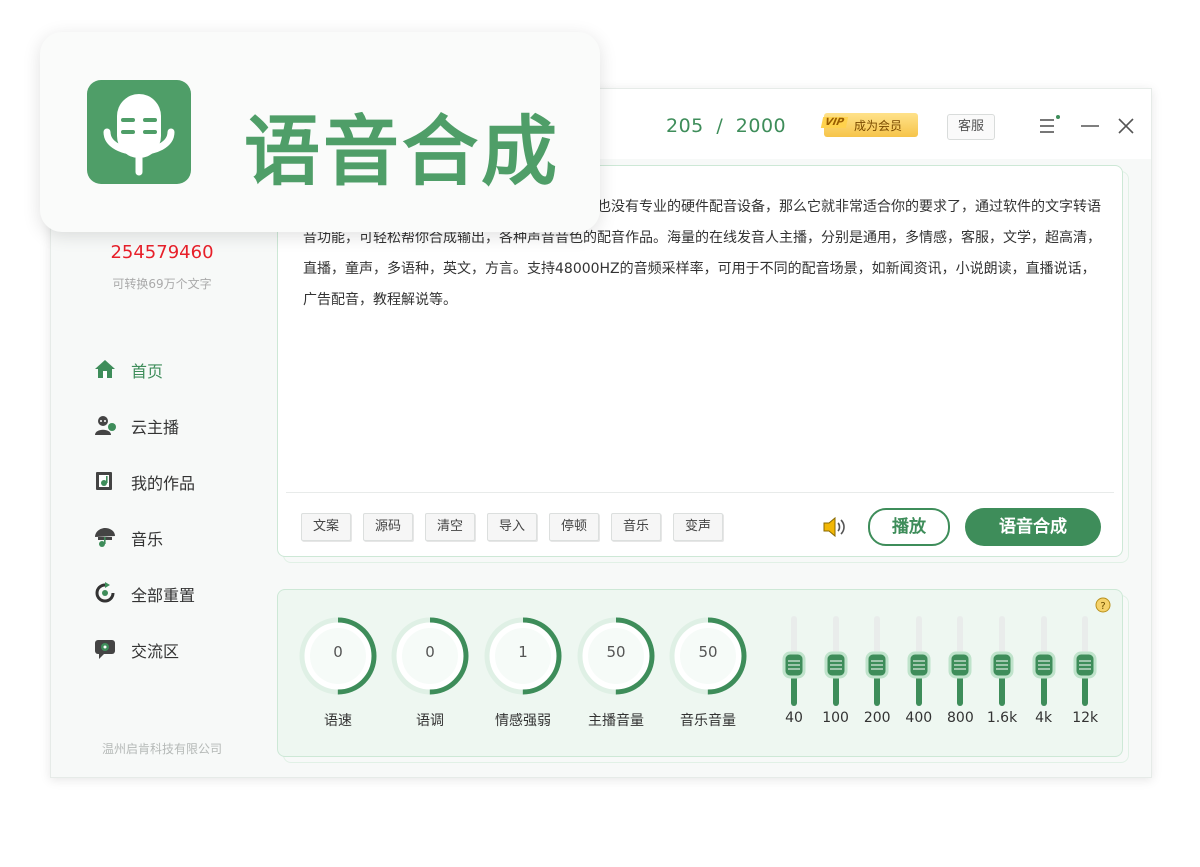 The width and height of the screenshot is (1200, 867). Describe the element at coordinates (388, 527) in the screenshot. I see `tool-button-source: 源码` at that location.